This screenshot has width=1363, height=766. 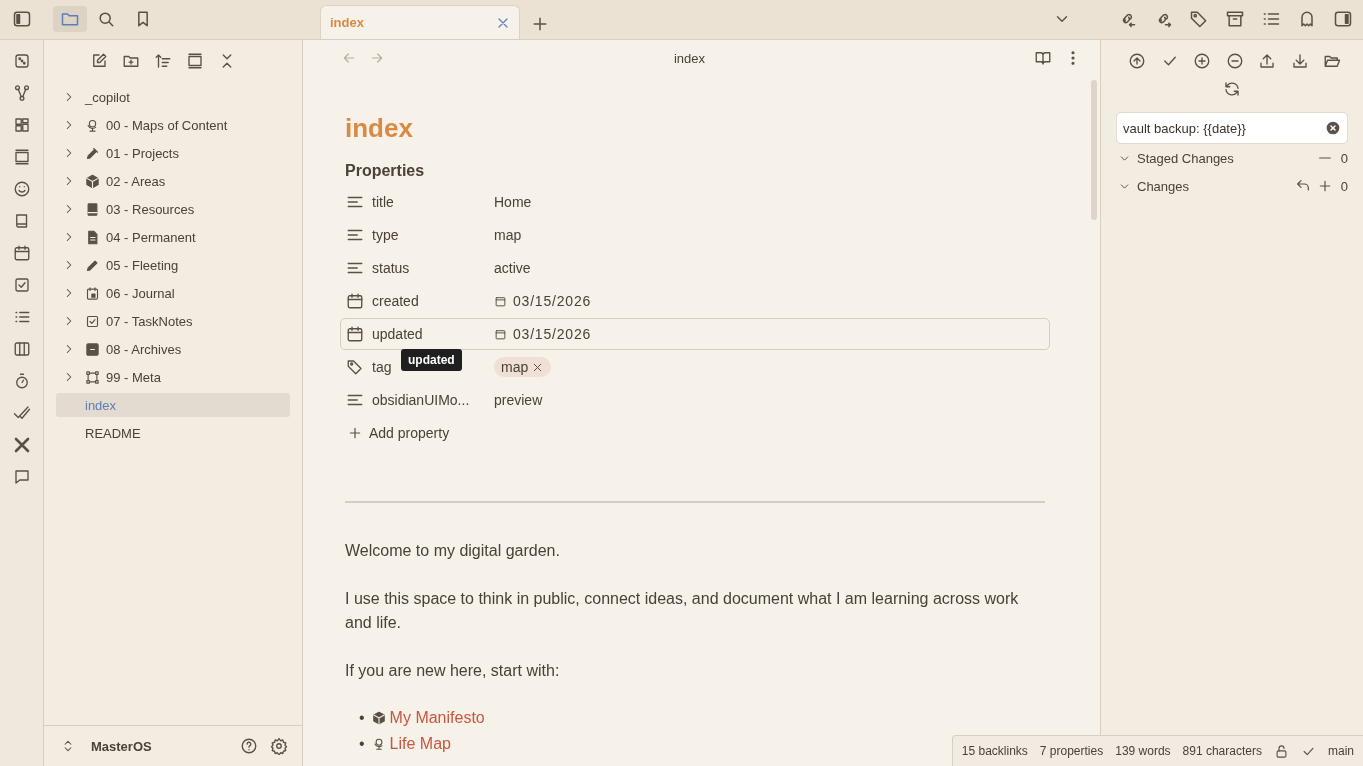 What do you see at coordinates (167, 125) in the screenshot?
I see `tree-label: 00 - Maps of Content` at bounding box center [167, 125].